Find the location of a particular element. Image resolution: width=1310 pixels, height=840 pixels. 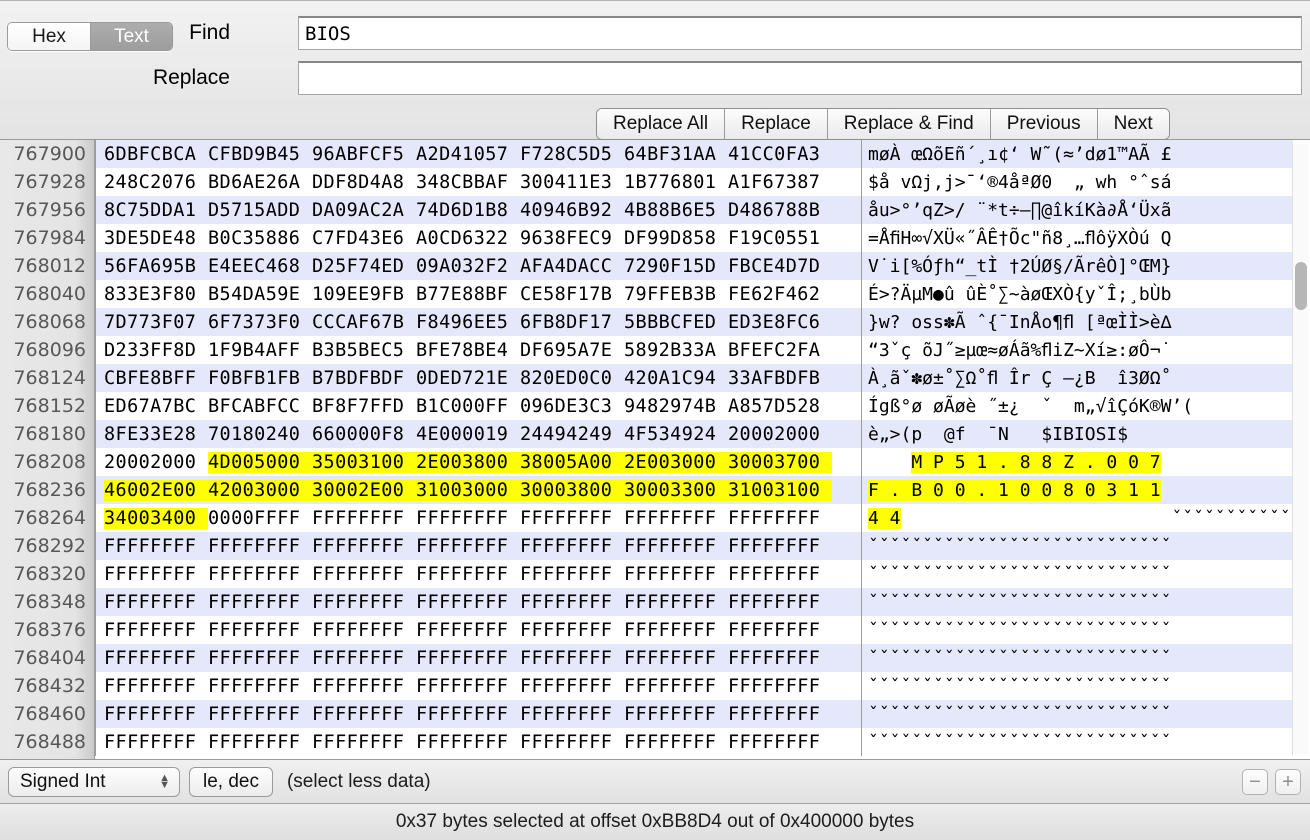

hex-group: 30003700 is located at coordinates (780, 462).